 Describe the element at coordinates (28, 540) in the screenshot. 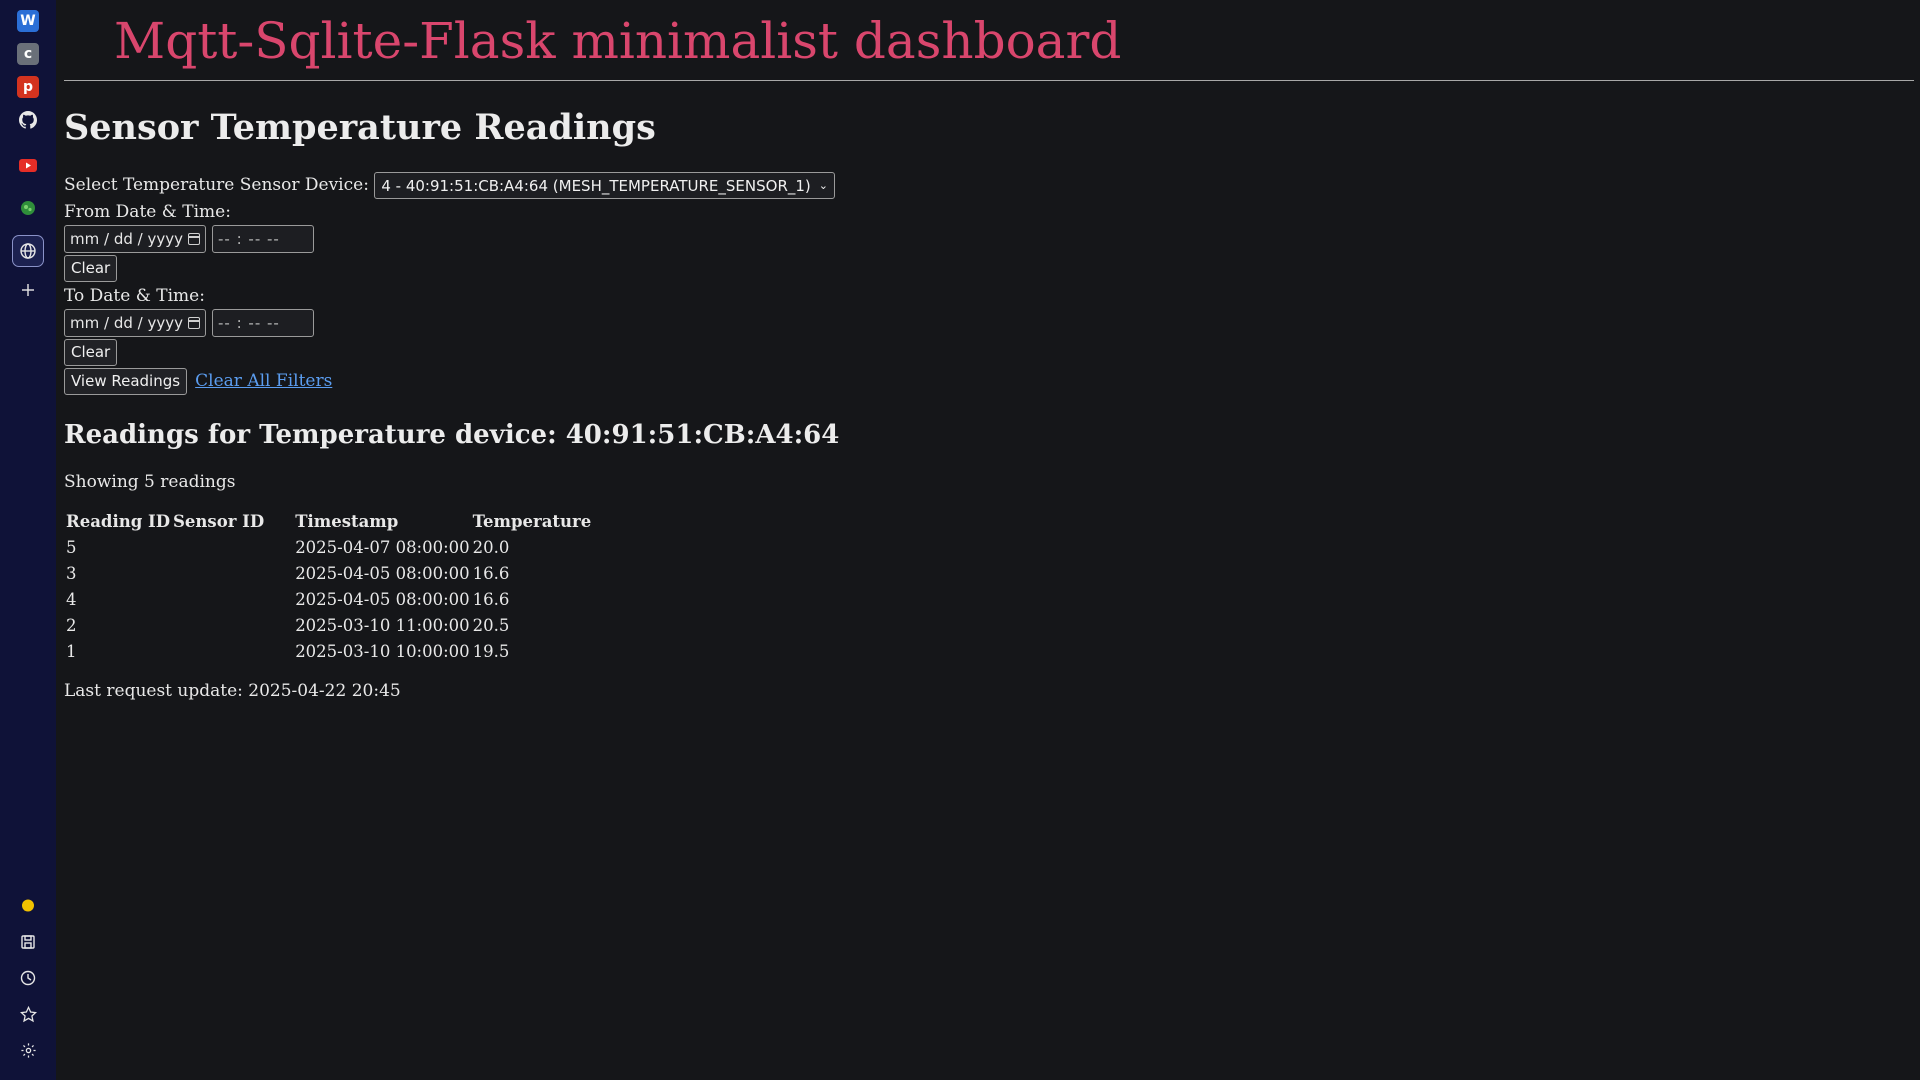

I see `browser-sidebar: W c p` at that location.